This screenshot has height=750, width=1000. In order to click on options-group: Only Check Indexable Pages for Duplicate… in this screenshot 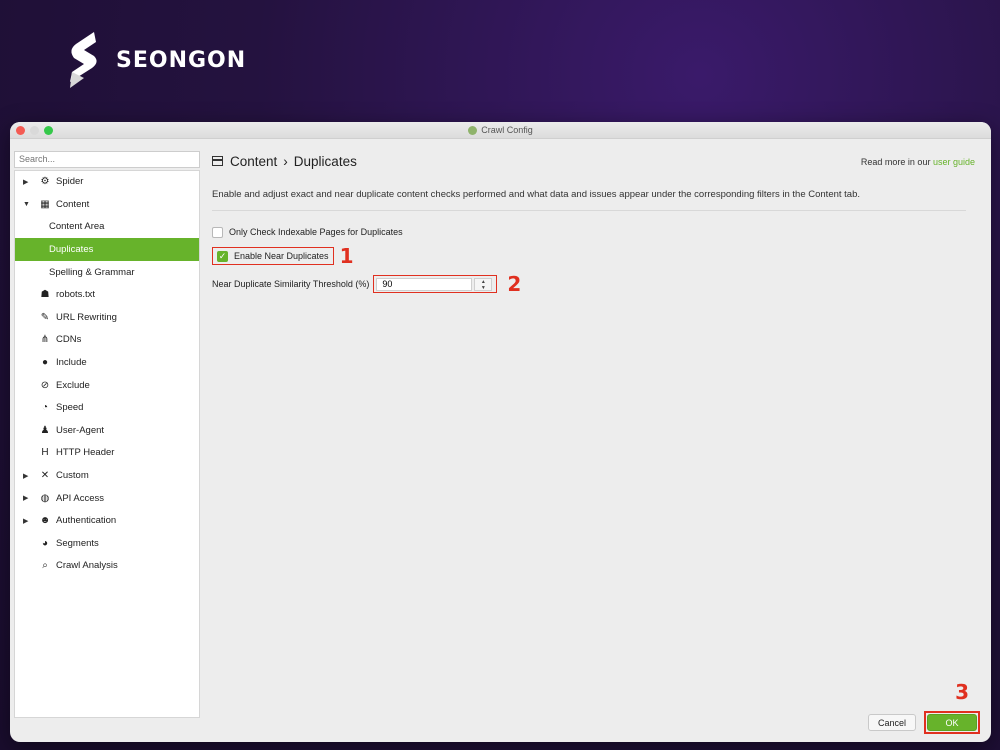, I will do `click(596, 259)`.